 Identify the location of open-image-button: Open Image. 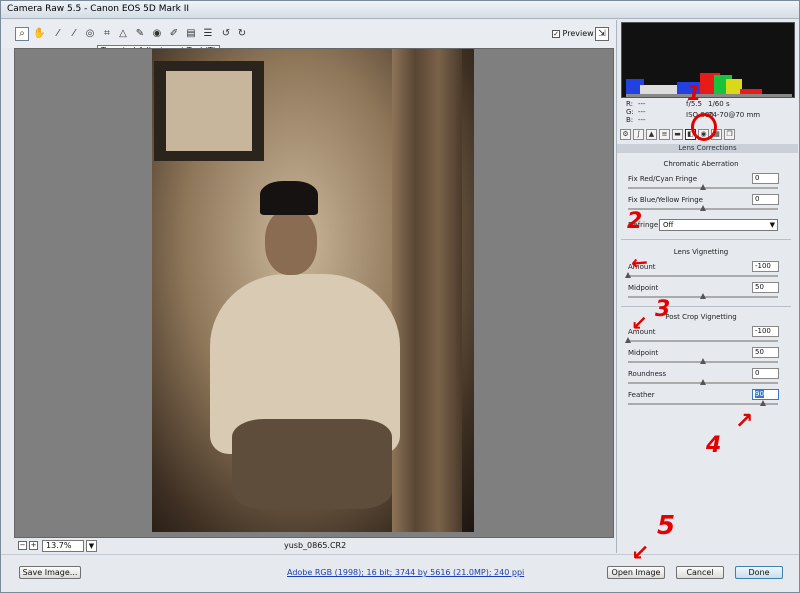
(636, 572).